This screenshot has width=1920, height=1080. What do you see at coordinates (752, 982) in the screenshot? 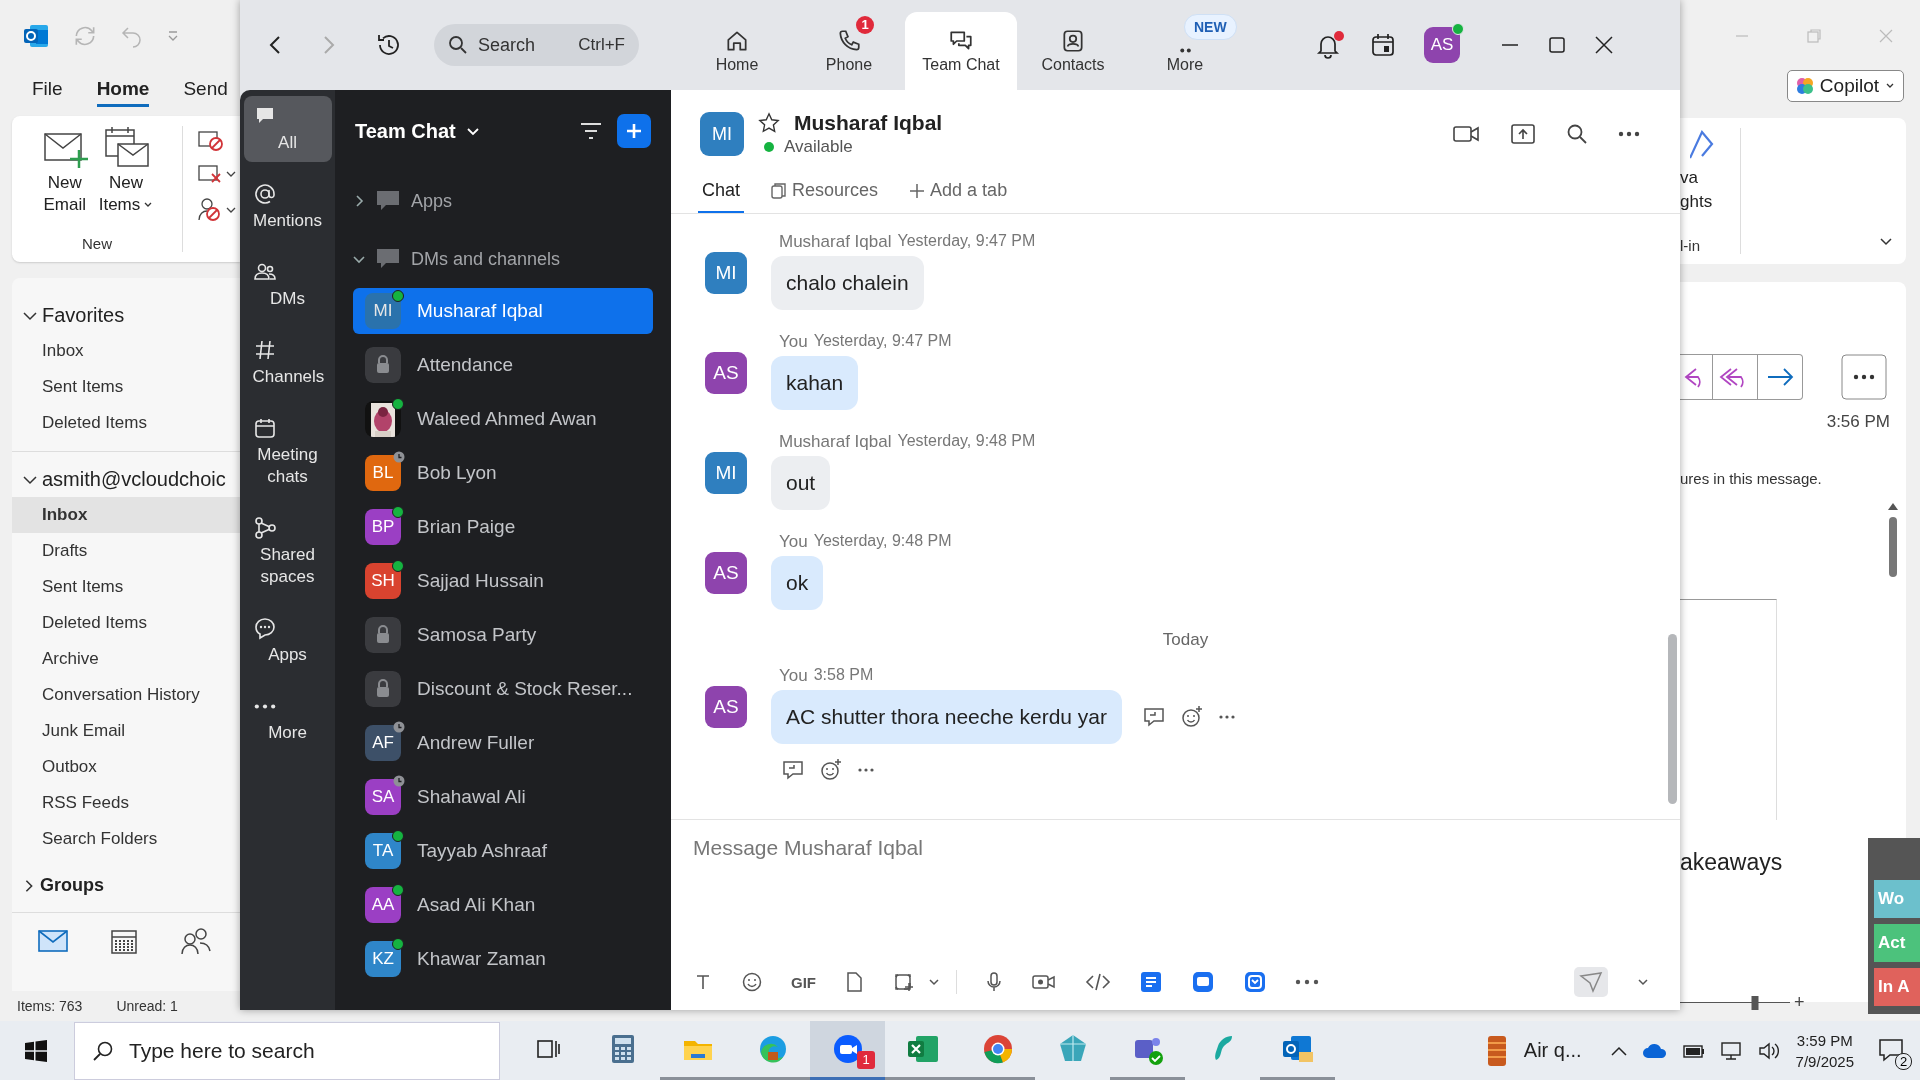
I see `emoji-icon` at bounding box center [752, 982].